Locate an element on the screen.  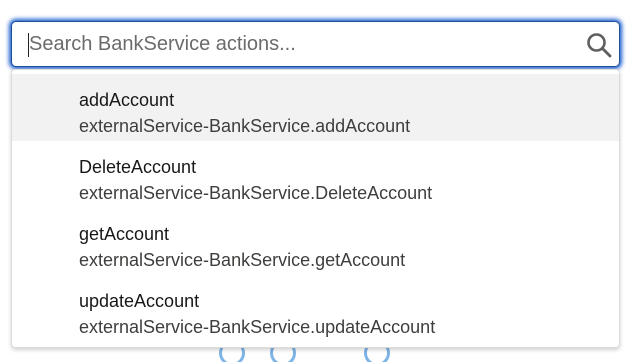
search-input is located at coordinates (315, 44).